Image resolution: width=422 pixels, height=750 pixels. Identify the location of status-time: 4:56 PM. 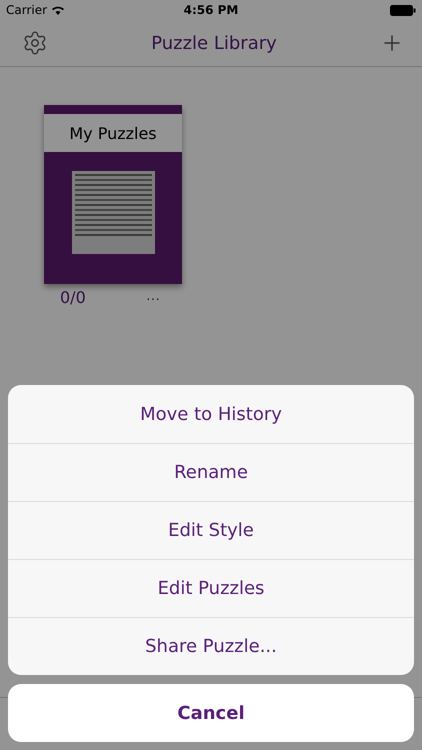
(211, 10).